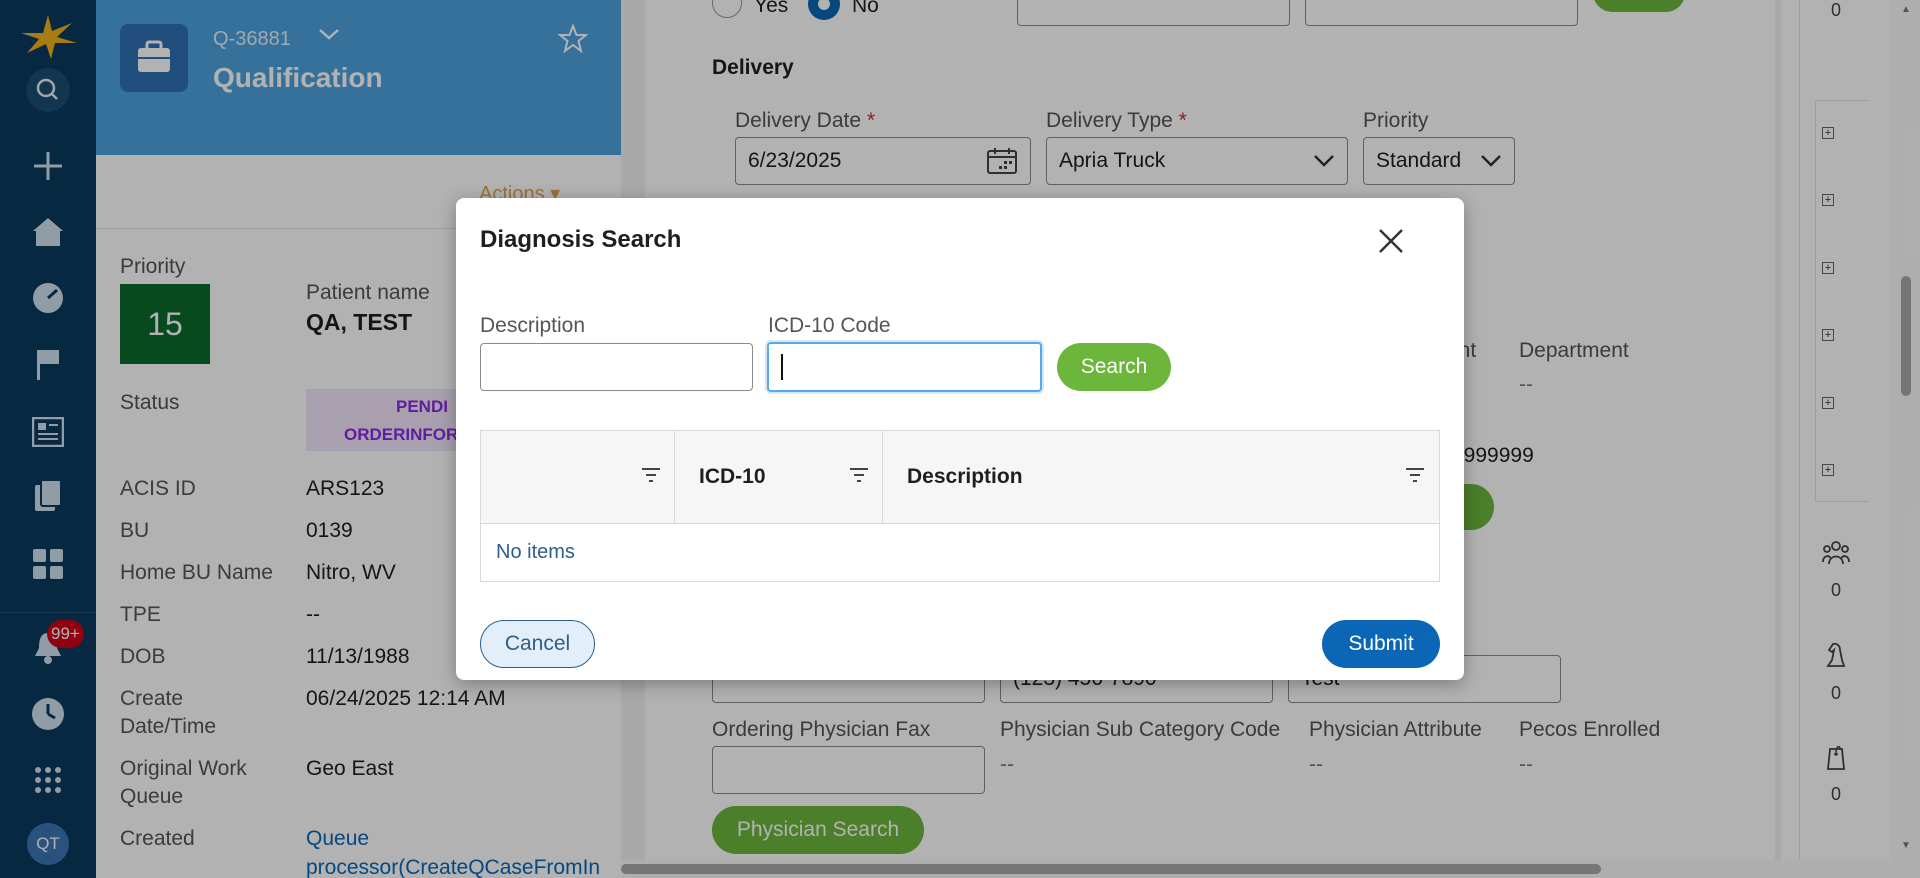  What do you see at coordinates (904, 367) in the screenshot?
I see `icd-10-code-input` at bounding box center [904, 367].